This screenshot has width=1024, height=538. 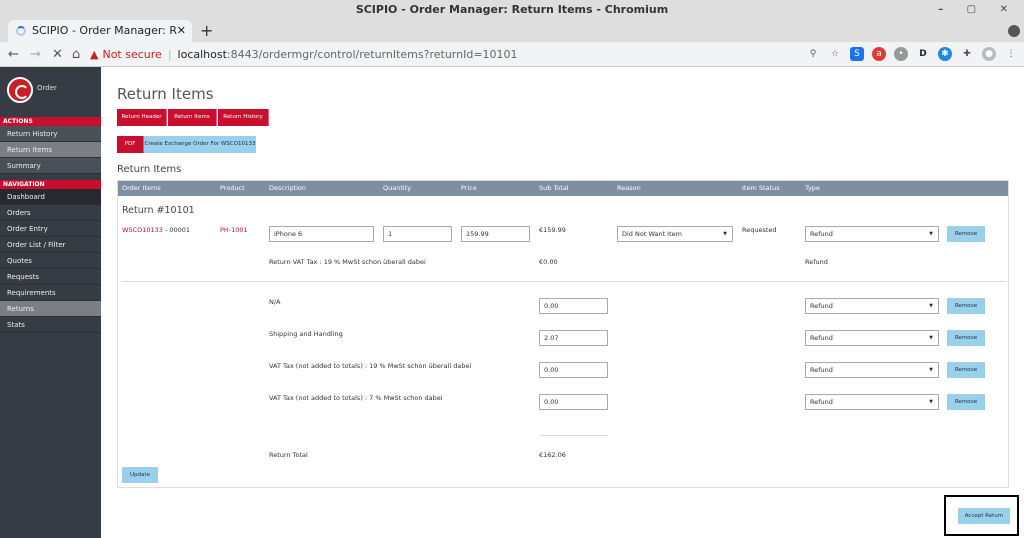 I want to click on vat-type: Refund, so click(x=816, y=262).